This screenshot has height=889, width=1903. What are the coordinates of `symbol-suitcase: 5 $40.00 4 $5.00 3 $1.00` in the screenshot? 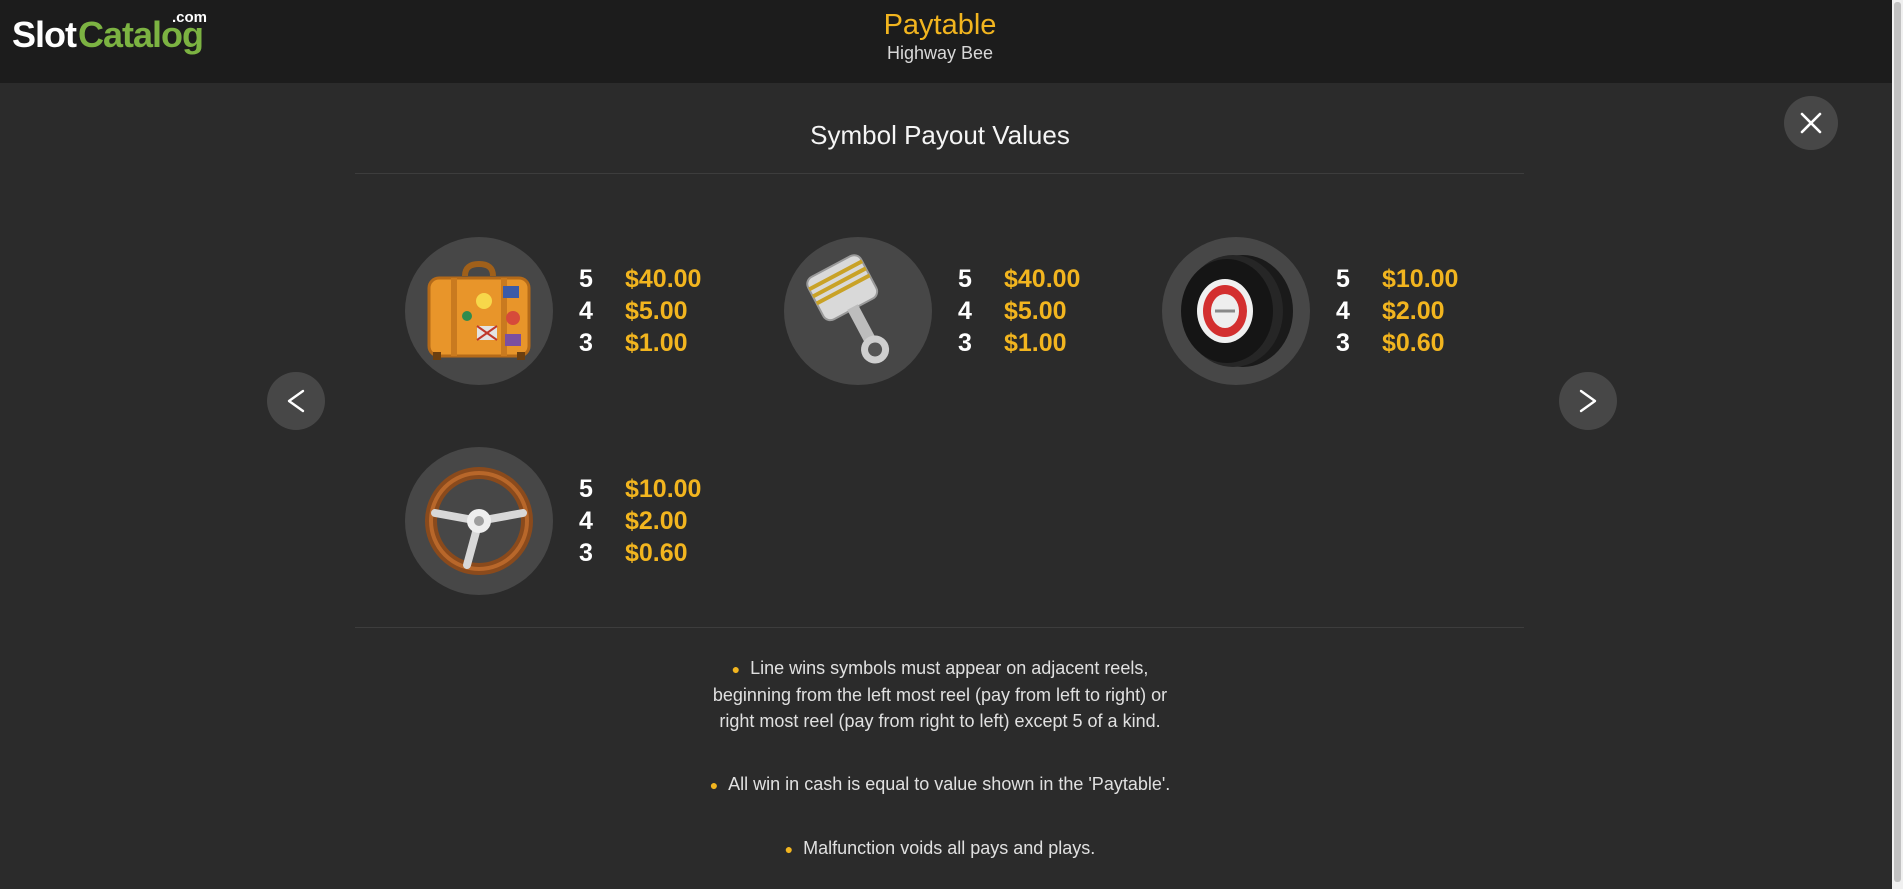 It's located at (553, 311).